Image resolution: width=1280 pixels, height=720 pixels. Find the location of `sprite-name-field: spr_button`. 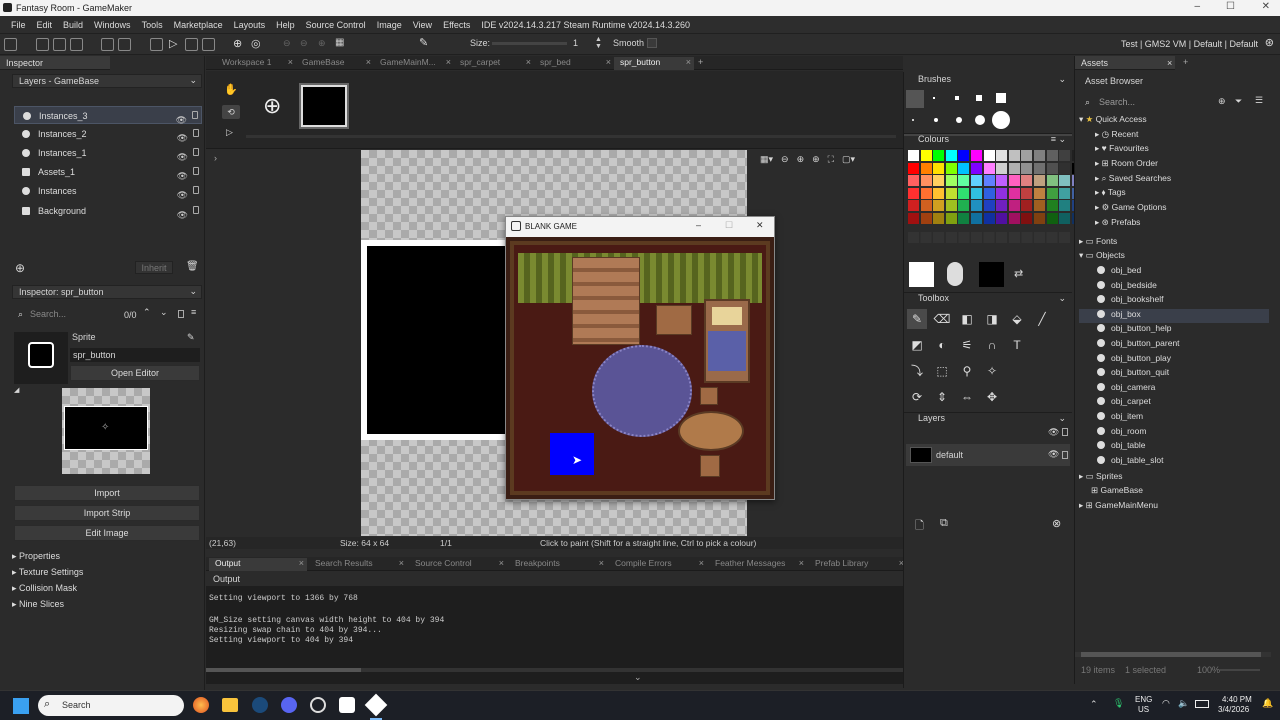

sprite-name-field: spr_button is located at coordinates (135, 355).